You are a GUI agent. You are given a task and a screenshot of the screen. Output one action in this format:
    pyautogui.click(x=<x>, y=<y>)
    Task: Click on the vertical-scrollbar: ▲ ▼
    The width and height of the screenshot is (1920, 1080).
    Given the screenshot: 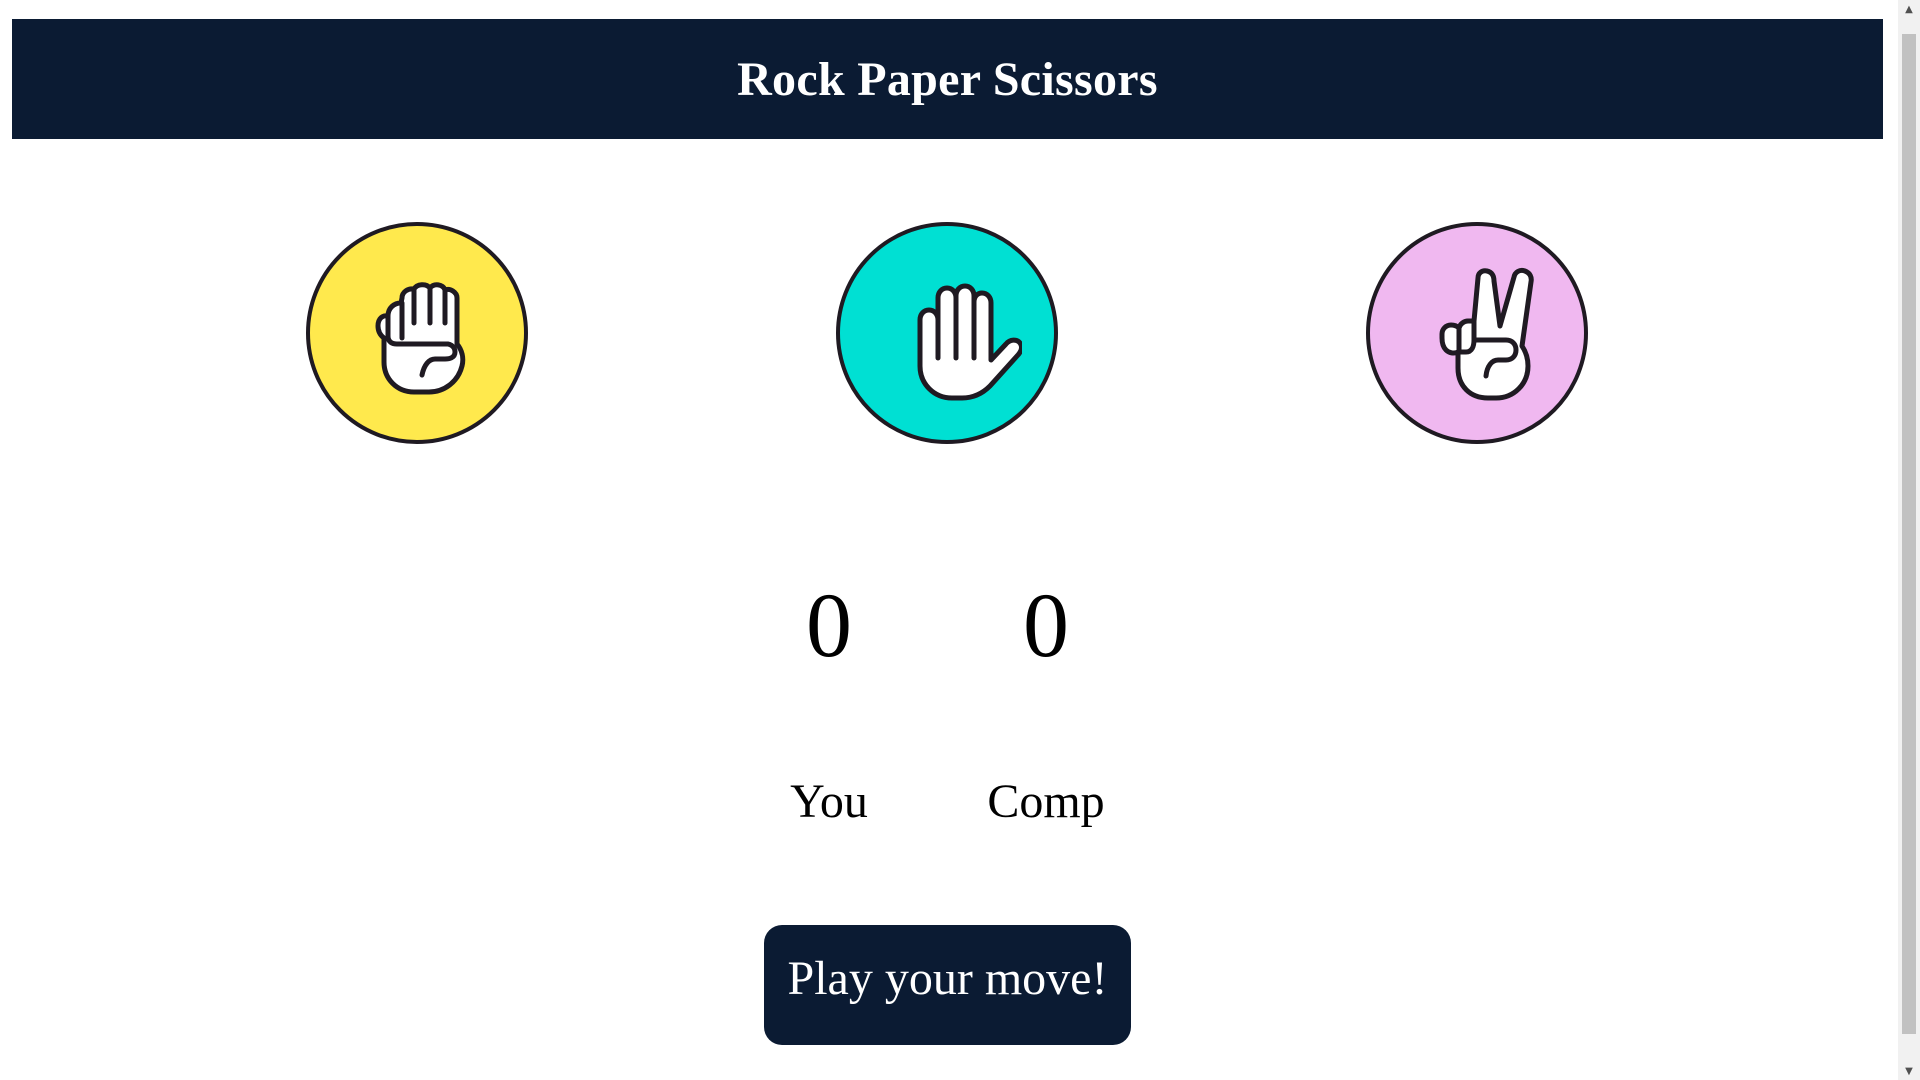 What is the action you would take?
    pyautogui.click(x=1909, y=540)
    